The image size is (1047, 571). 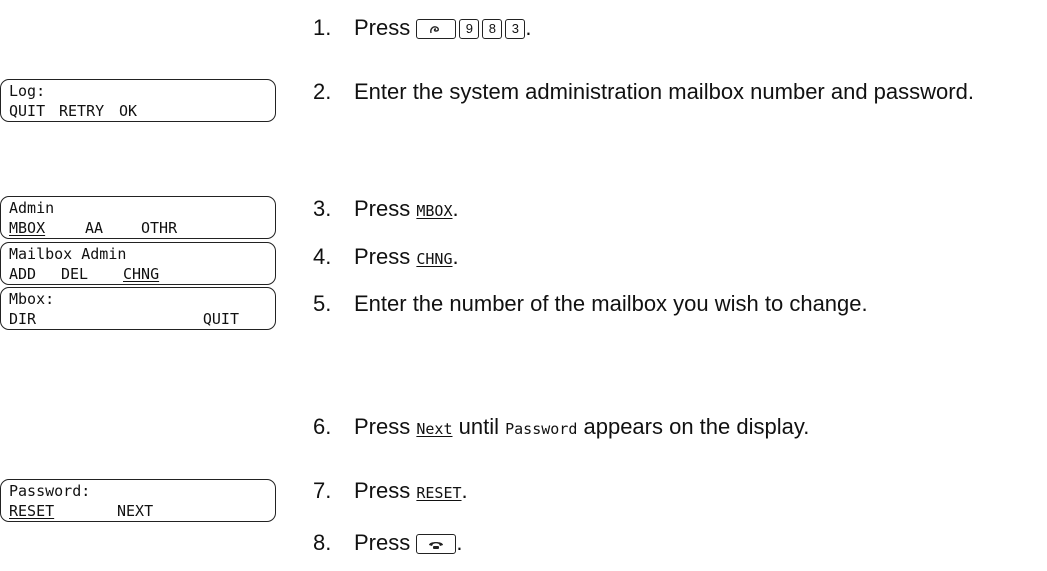 I want to click on step-number: 6., so click(x=322, y=426).